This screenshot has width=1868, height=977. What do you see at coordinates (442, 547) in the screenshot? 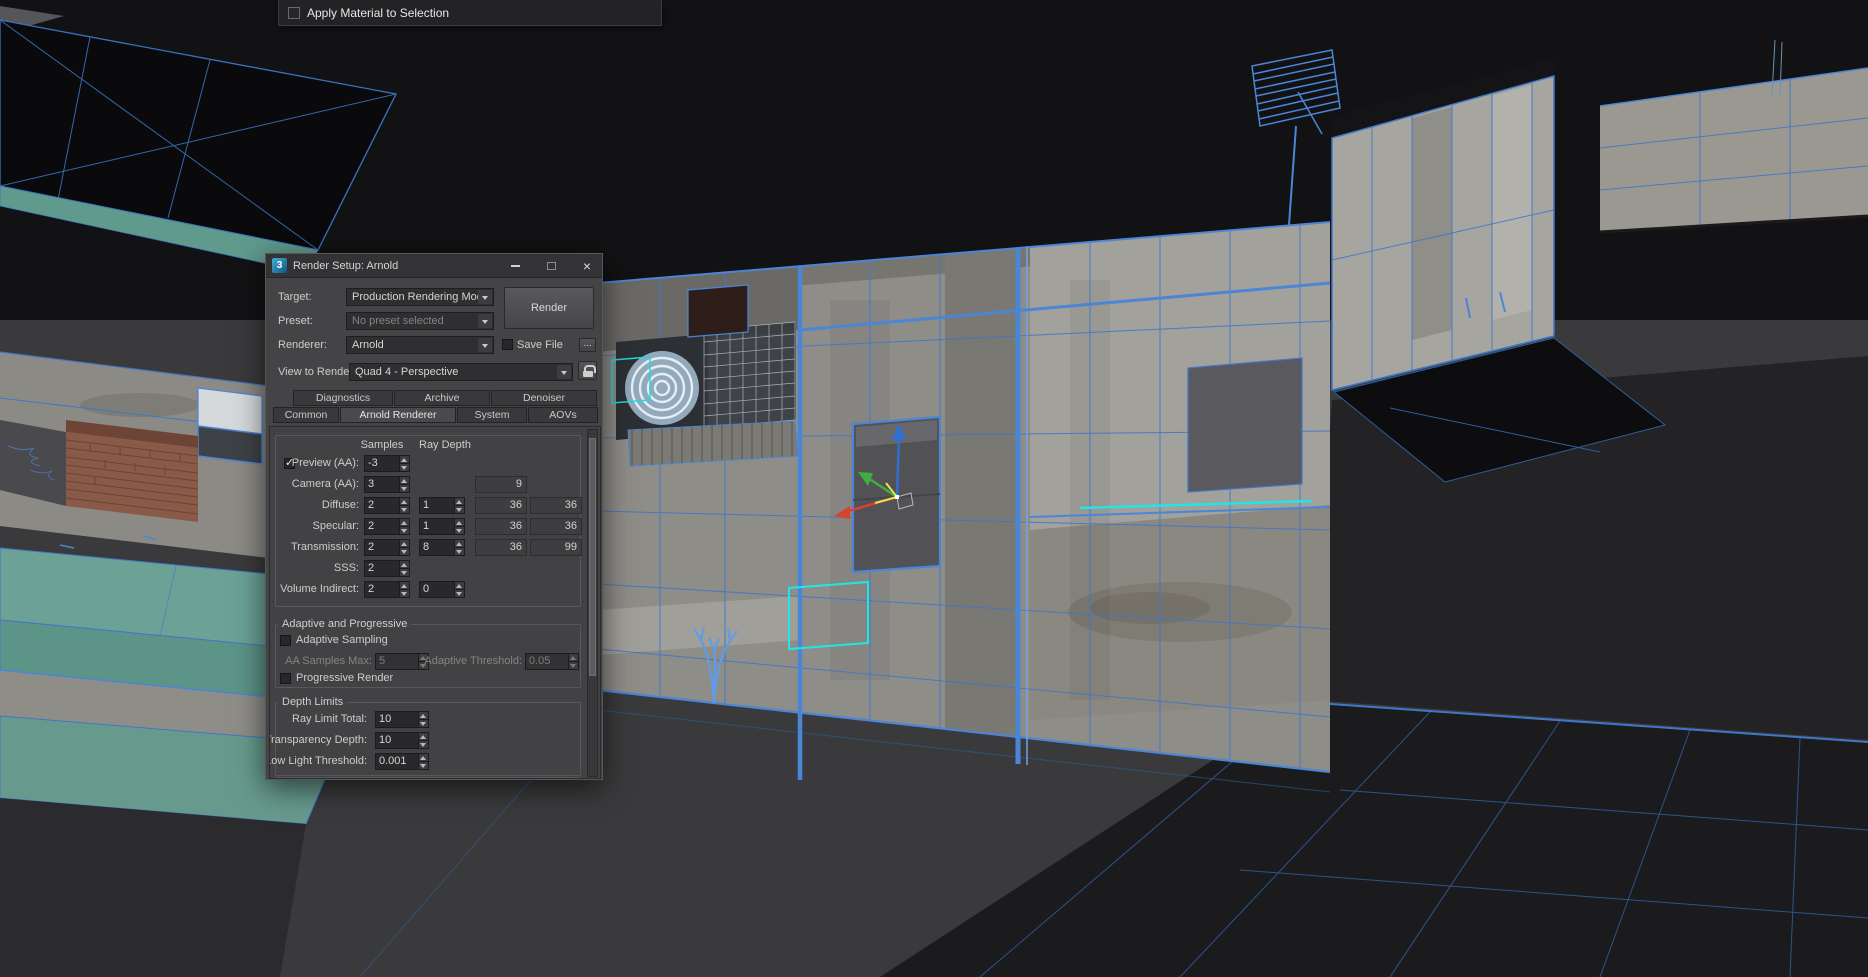
I see `transmission-depth-spinner: 8` at bounding box center [442, 547].